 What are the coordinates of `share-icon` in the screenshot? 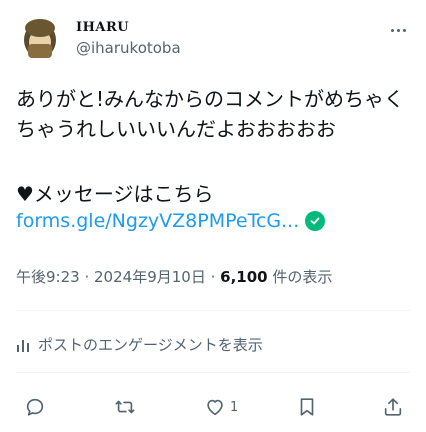 It's located at (393, 407).